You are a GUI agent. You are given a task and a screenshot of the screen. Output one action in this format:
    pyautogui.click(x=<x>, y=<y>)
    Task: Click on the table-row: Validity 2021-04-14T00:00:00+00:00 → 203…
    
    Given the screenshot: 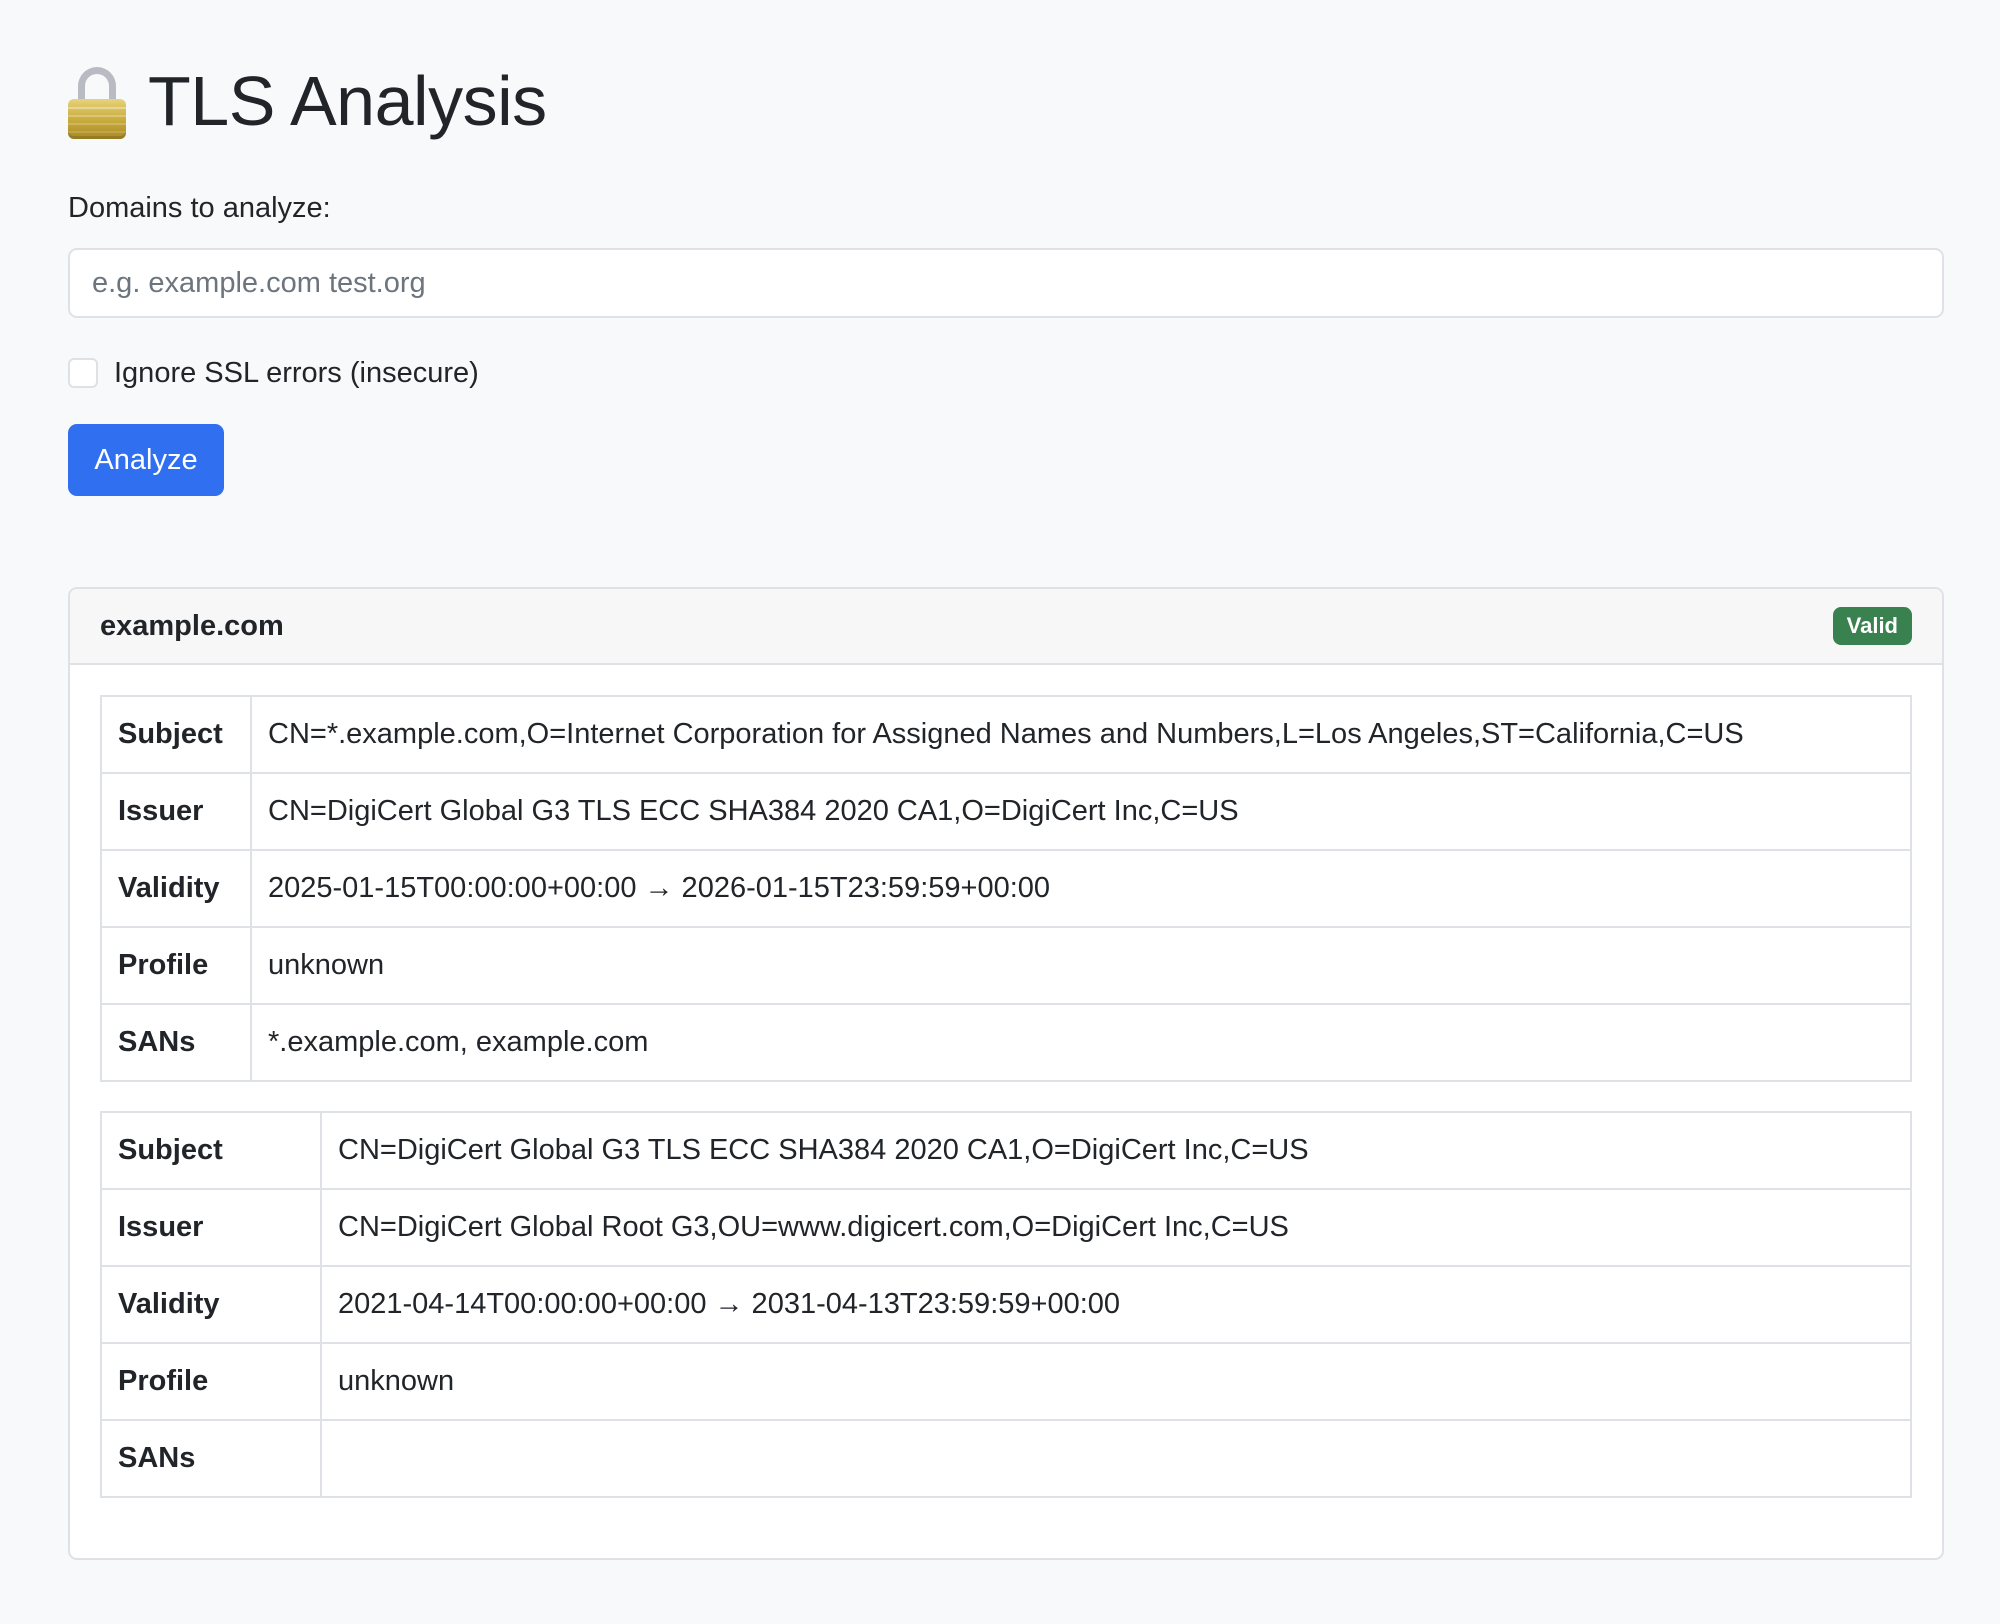 What is the action you would take?
    pyautogui.click(x=1006, y=1304)
    